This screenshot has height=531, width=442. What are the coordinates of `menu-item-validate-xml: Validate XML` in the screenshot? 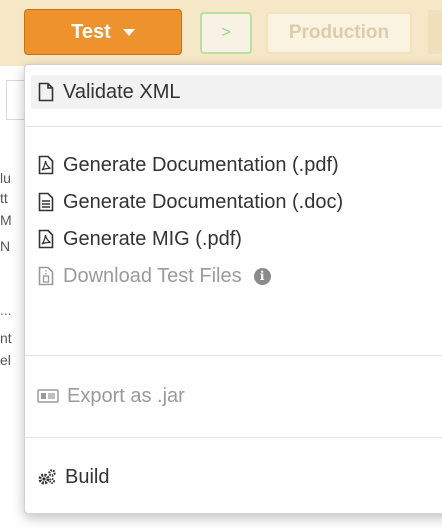 It's located at (236, 92).